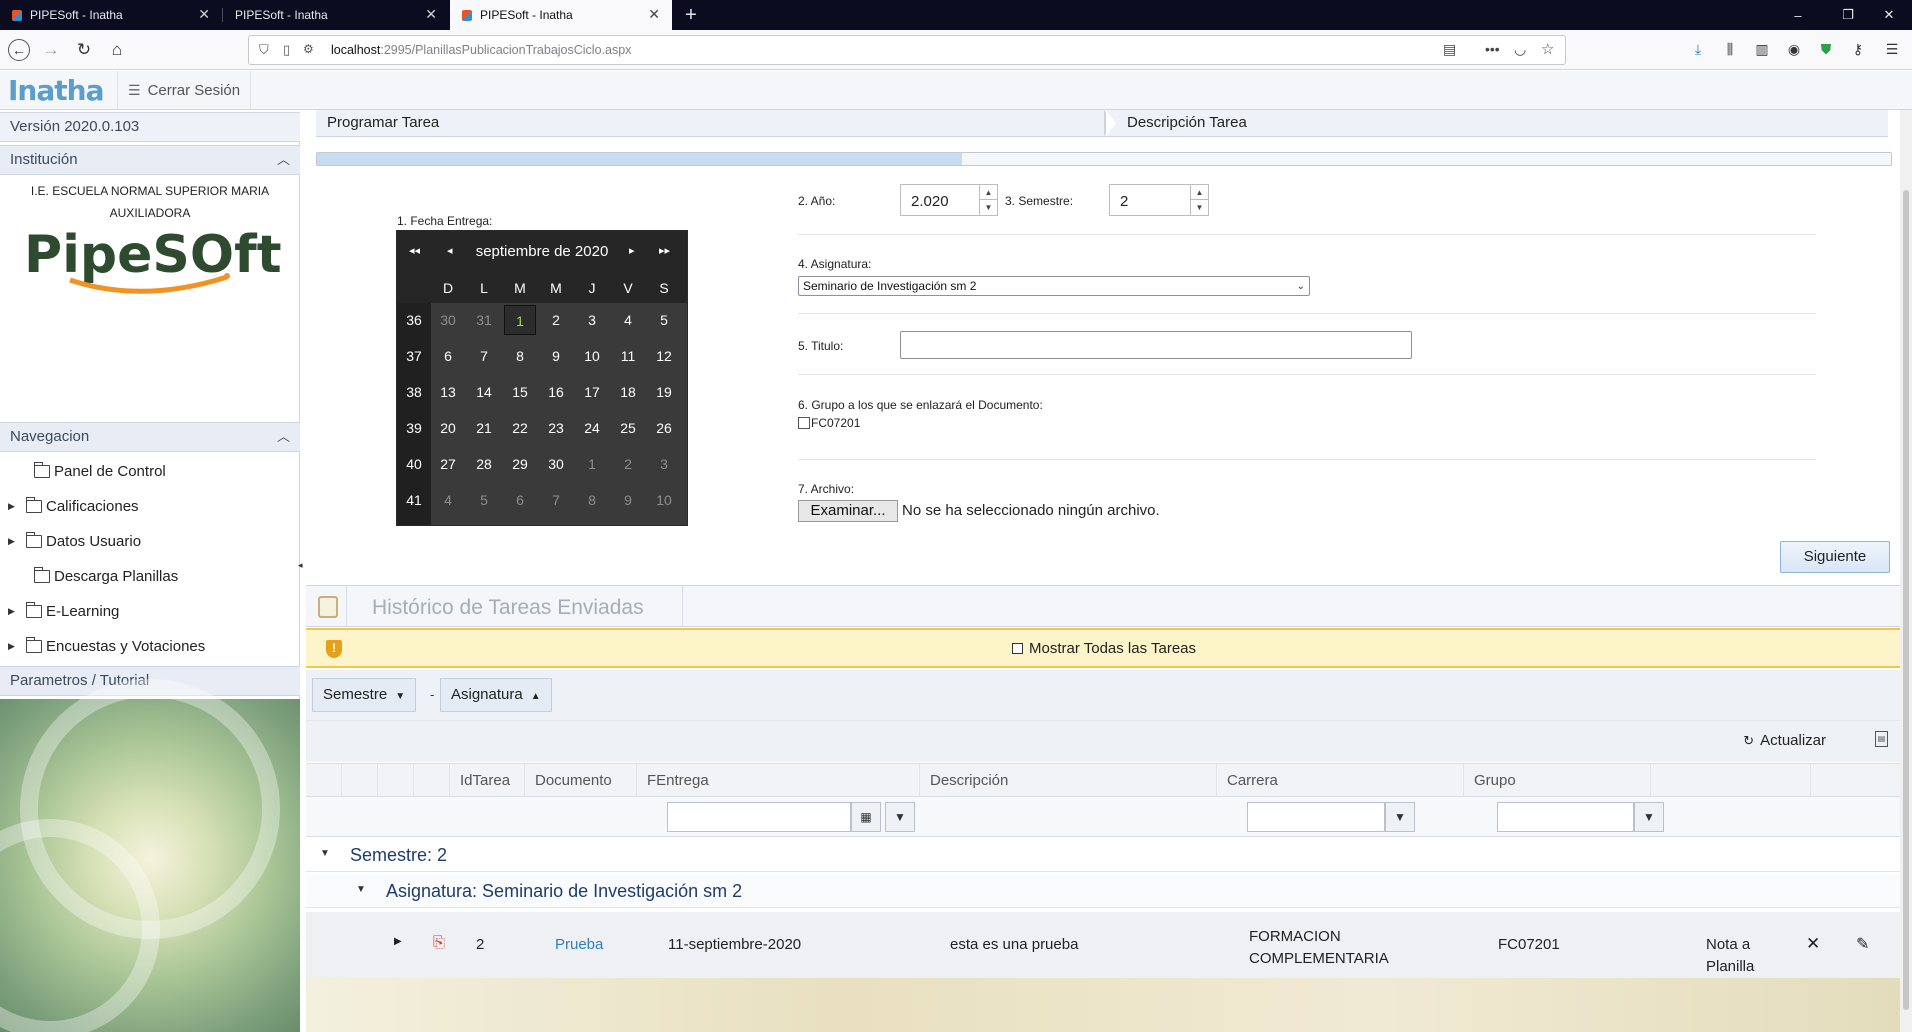 The width and height of the screenshot is (1912, 1032). Describe the element at coordinates (1105, 855) in the screenshot. I see `group-row-semestre: ▼ Semestre: 2` at that location.